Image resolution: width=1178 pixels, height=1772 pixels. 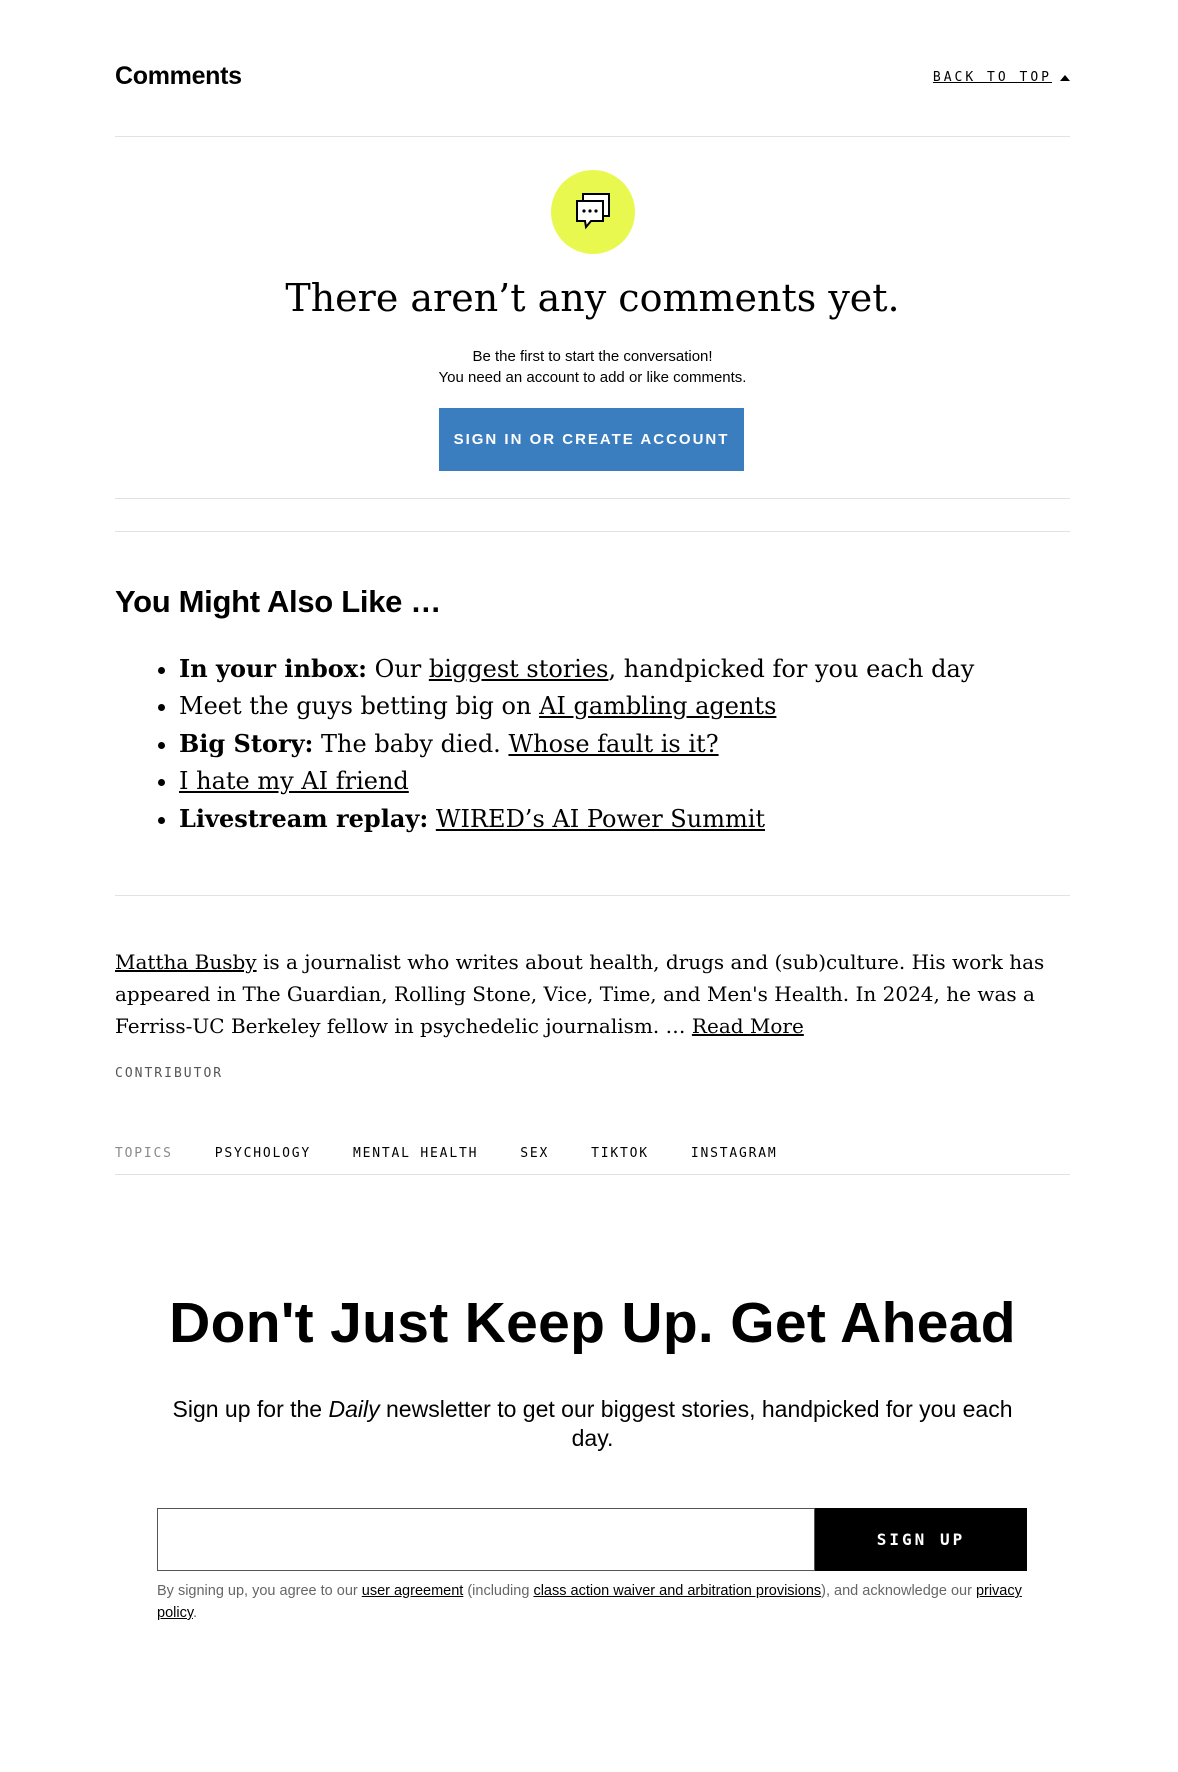 What do you see at coordinates (534, 1153) in the screenshot?
I see `topic-link-sex: SEX` at bounding box center [534, 1153].